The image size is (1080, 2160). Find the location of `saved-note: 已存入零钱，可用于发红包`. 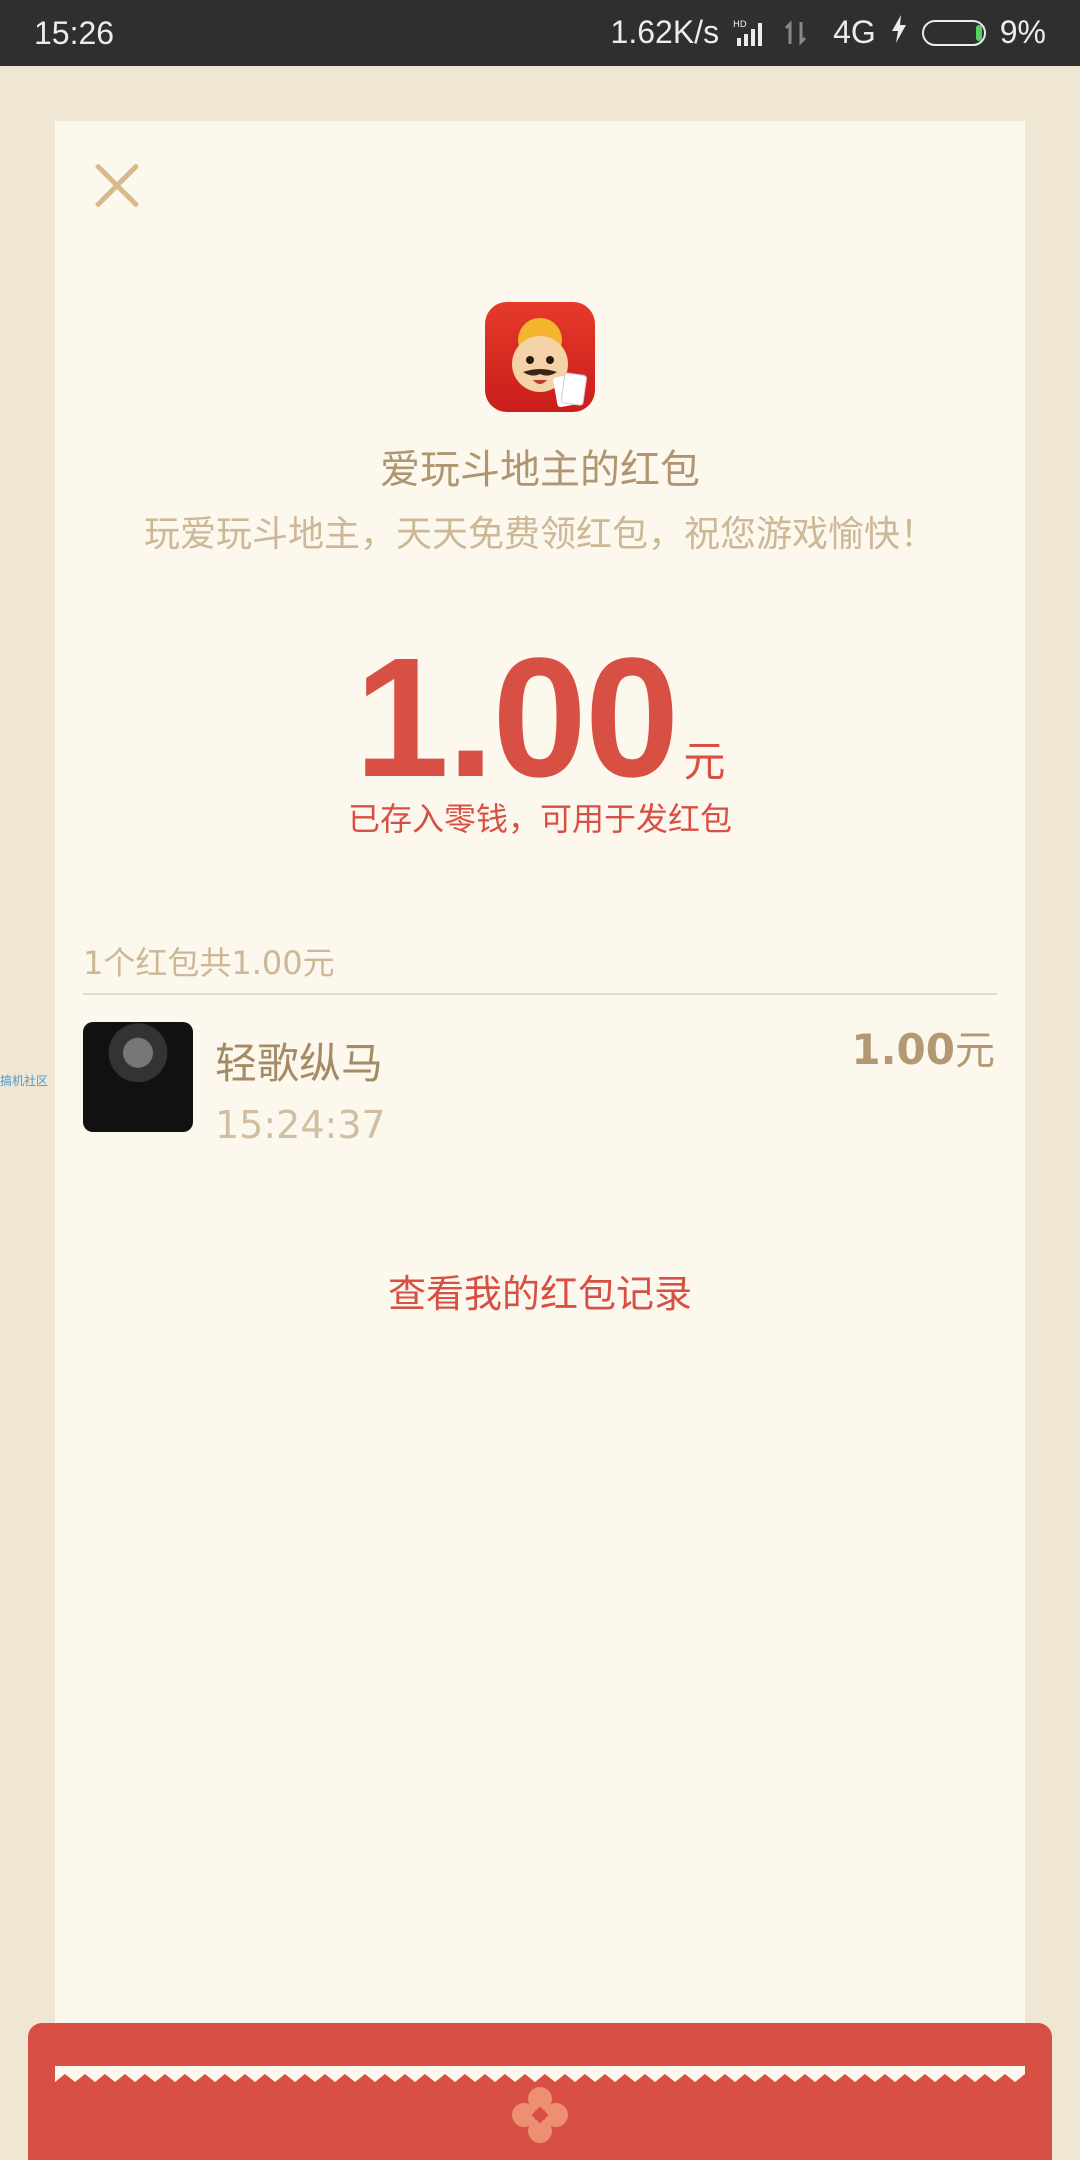

saved-note: 已存入零钱，可用于发红包 is located at coordinates (539, 819).